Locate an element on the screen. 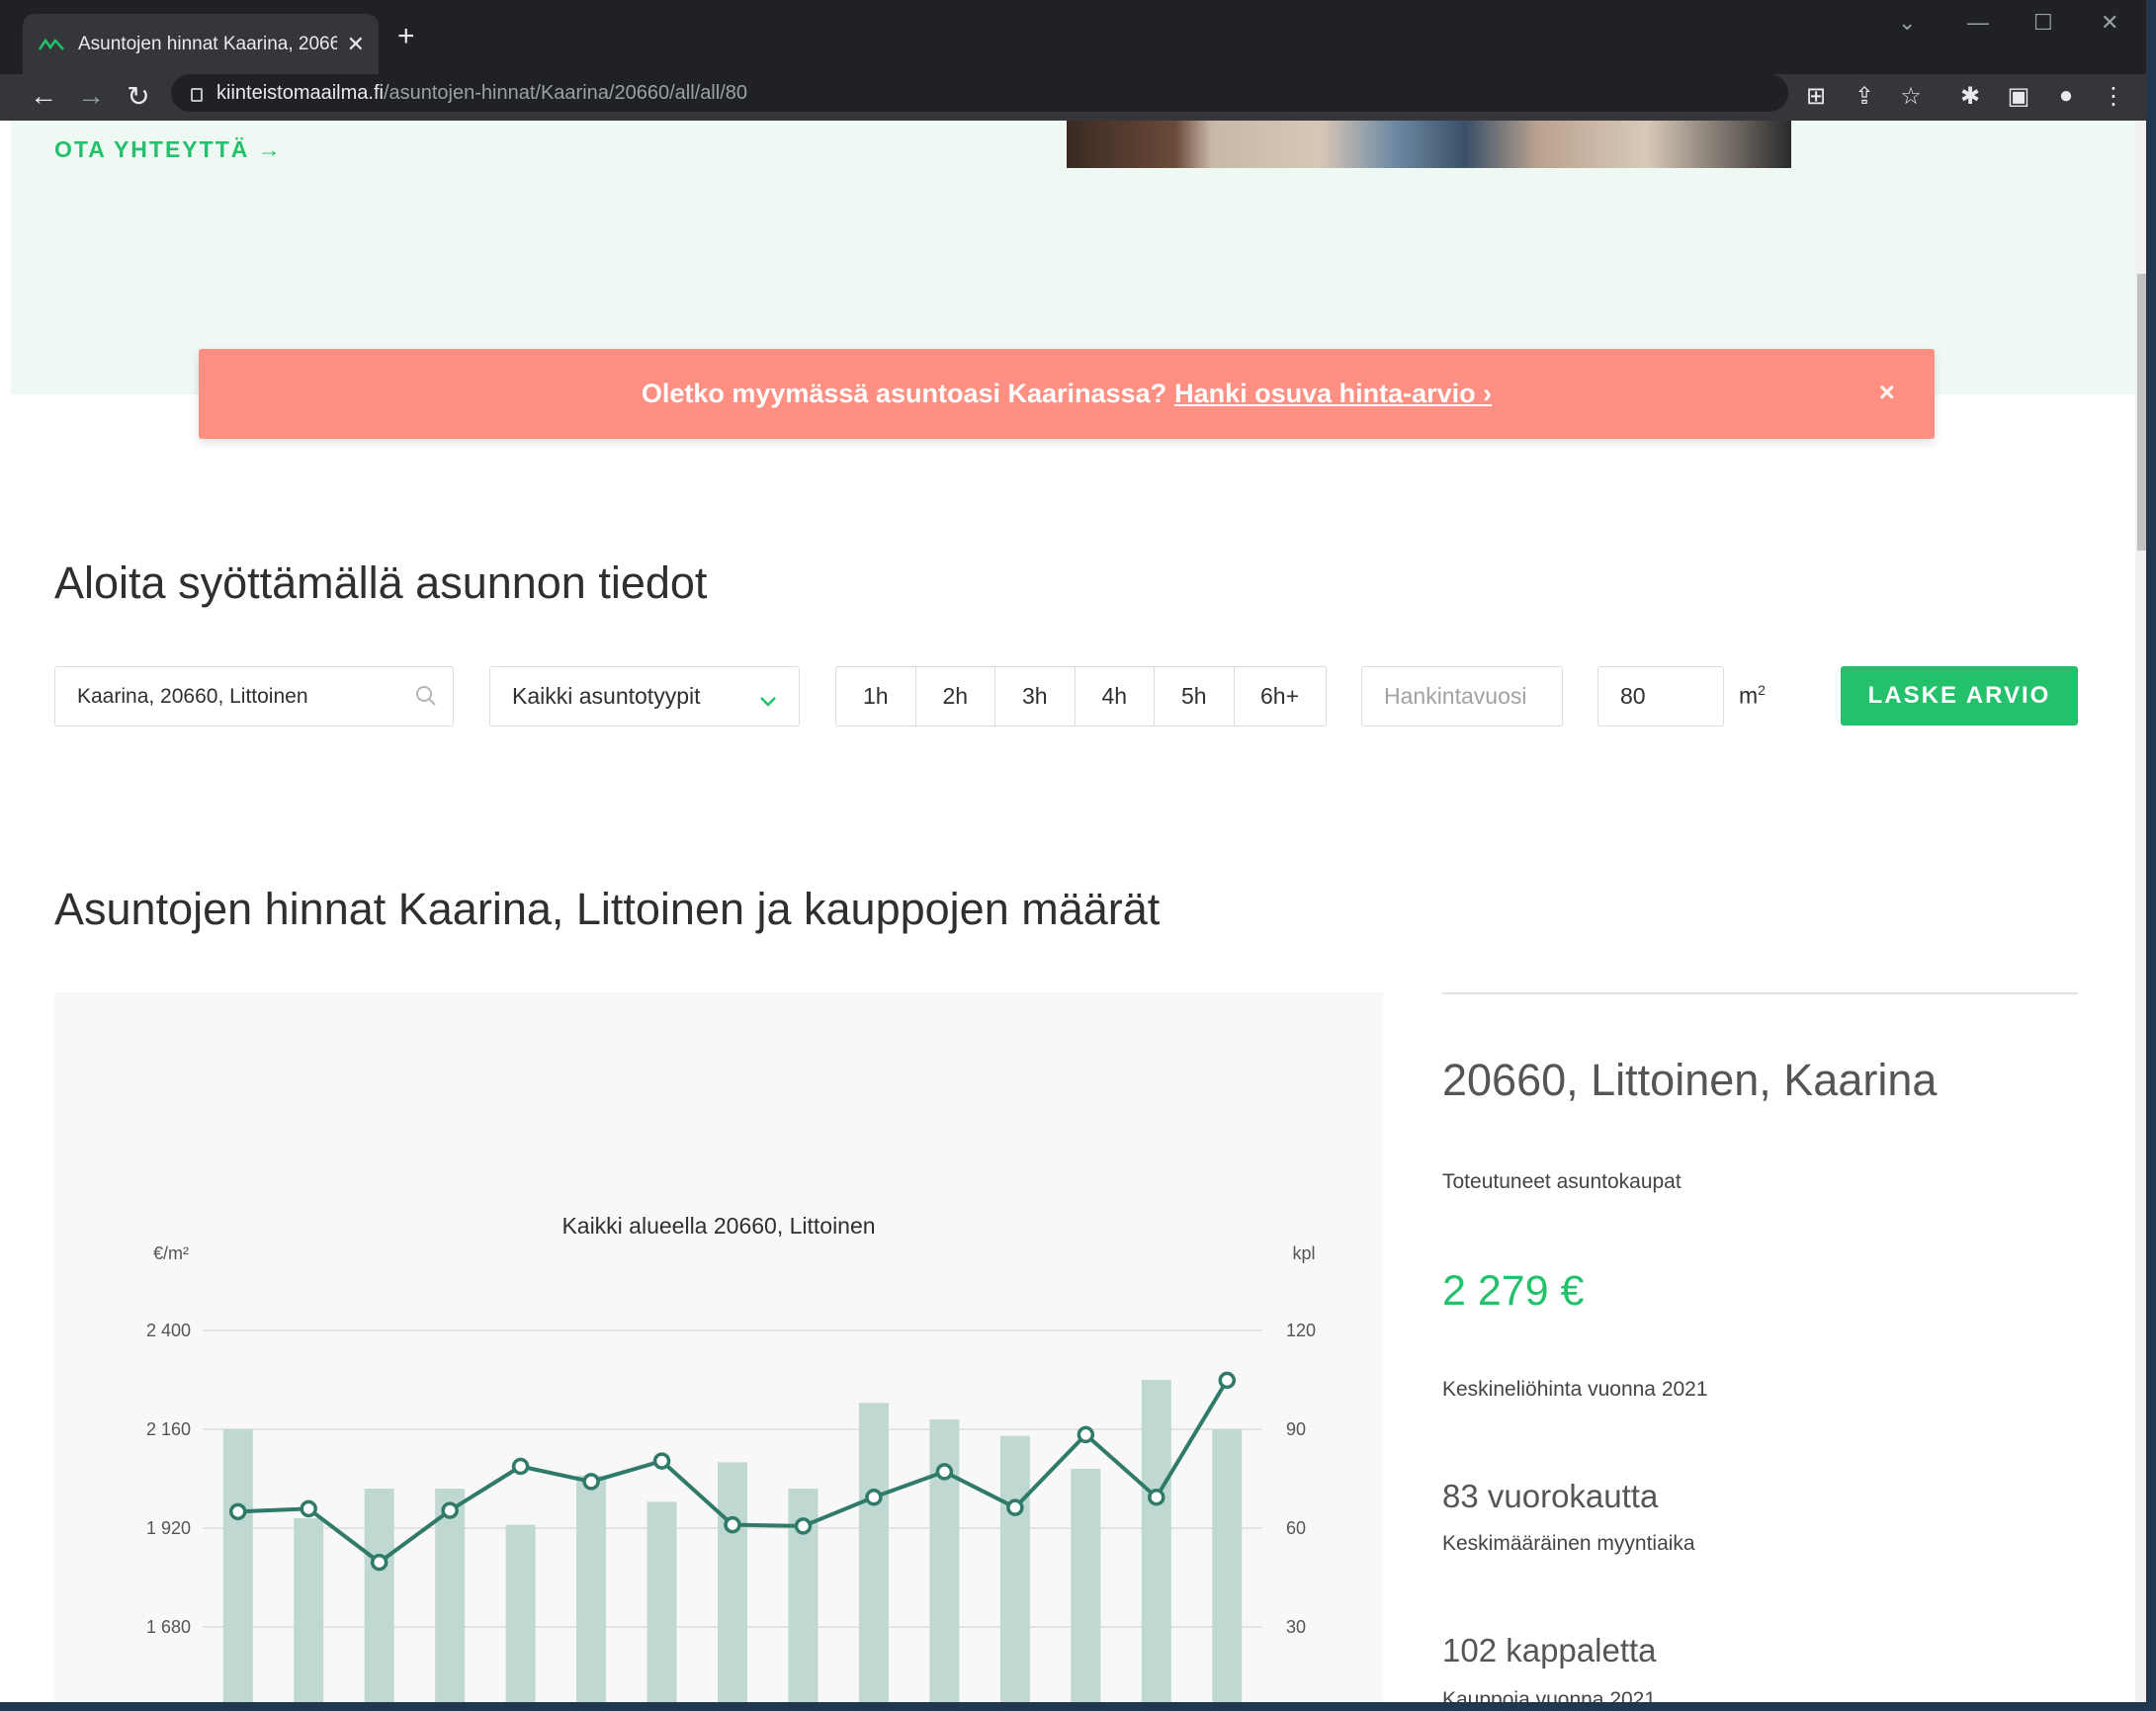 This screenshot has height=1711, width=2156. summary-days-label: Keskimääräinen myyntiaika is located at coordinates (1568, 1543).